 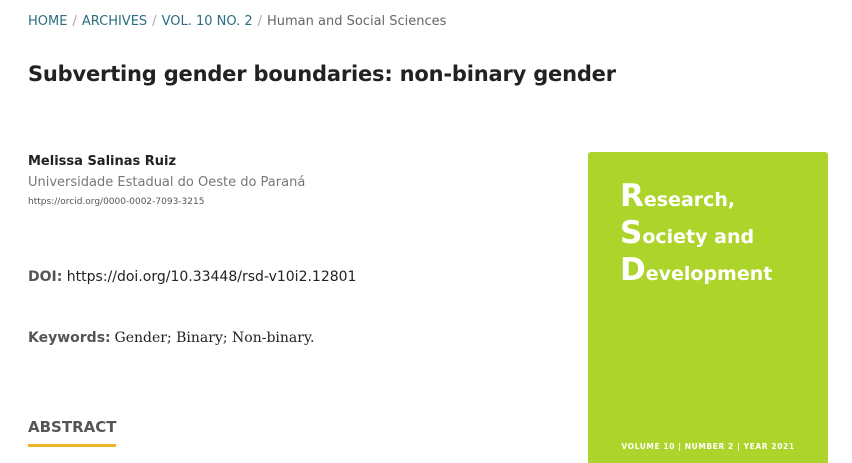 I want to click on keywords-row: Keywords: Gender; Binary; Non-binary., so click(x=171, y=337).